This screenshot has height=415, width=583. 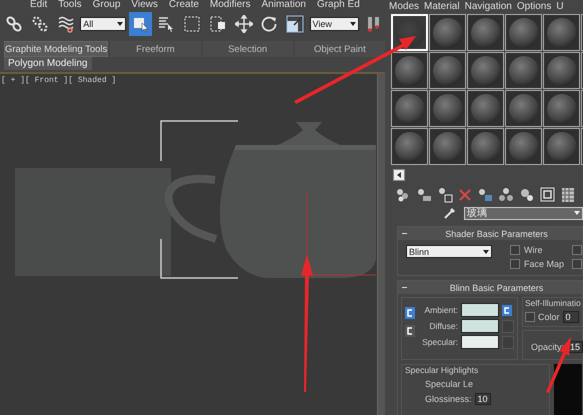 What do you see at coordinates (48, 63) in the screenshot?
I see `ribbon-panel-tab: Polygon Modeling` at bounding box center [48, 63].